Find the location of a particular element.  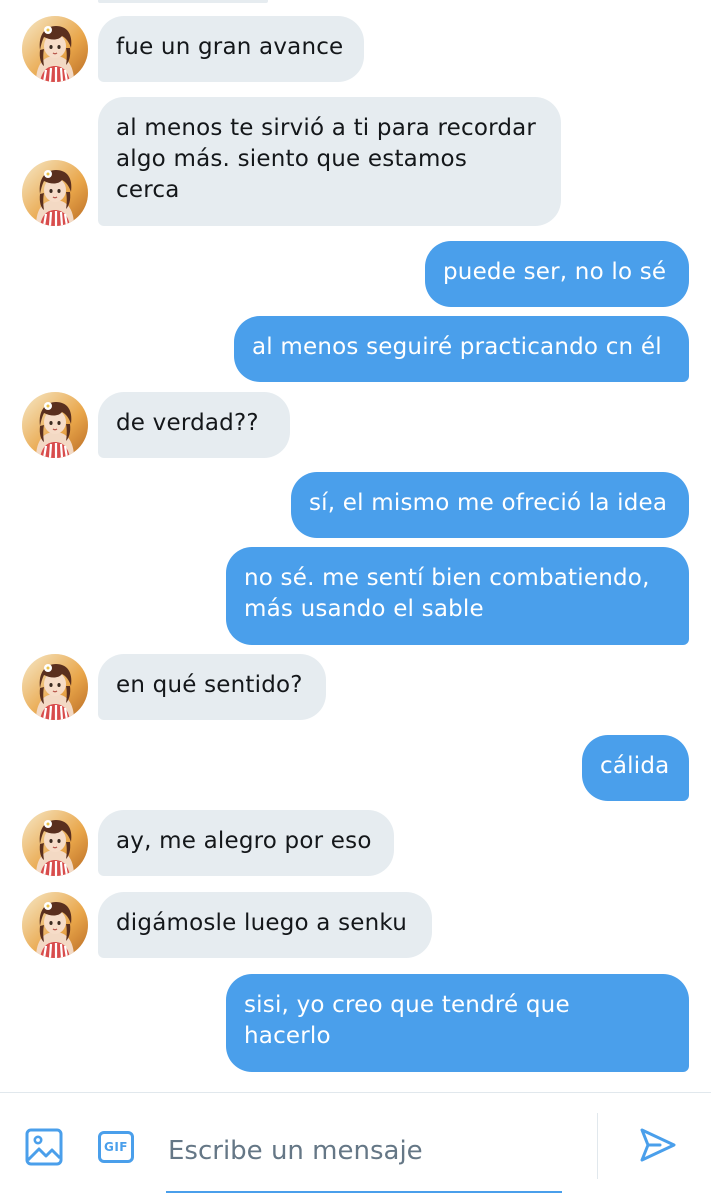

send-icon is located at coordinates (658, 1145).